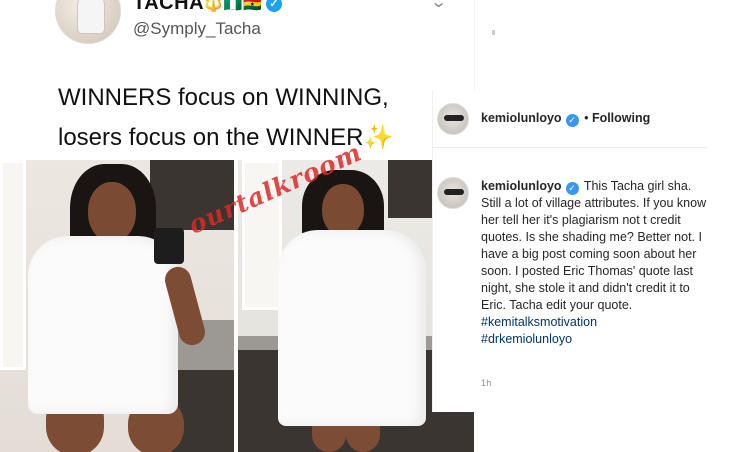 The image size is (736, 452). Describe the element at coordinates (453, 193) in the screenshot. I see `caption-avatar` at that location.